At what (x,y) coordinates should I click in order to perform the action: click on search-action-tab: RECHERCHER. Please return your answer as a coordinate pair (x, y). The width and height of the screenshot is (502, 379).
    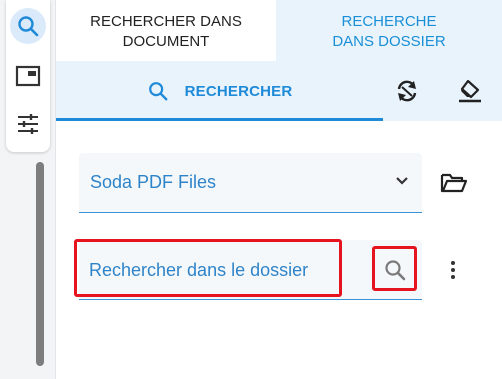
    Looking at the image, I should click on (219, 91).